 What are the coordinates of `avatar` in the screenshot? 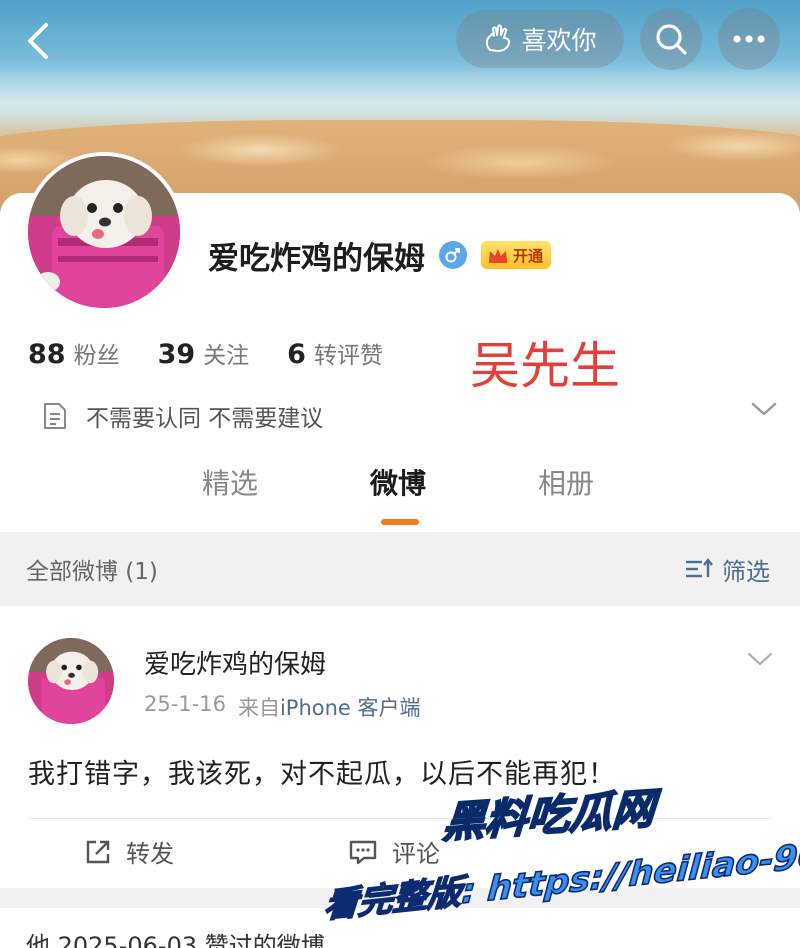 It's located at (104, 232).